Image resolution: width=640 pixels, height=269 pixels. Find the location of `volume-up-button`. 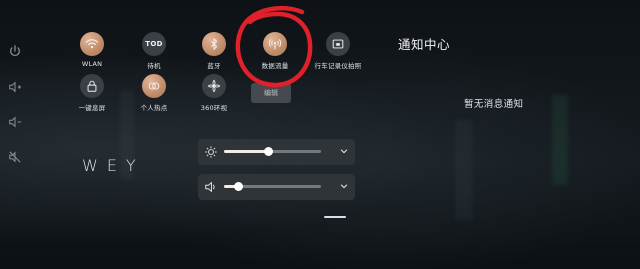

volume-up-button is located at coordinates (15, 87).